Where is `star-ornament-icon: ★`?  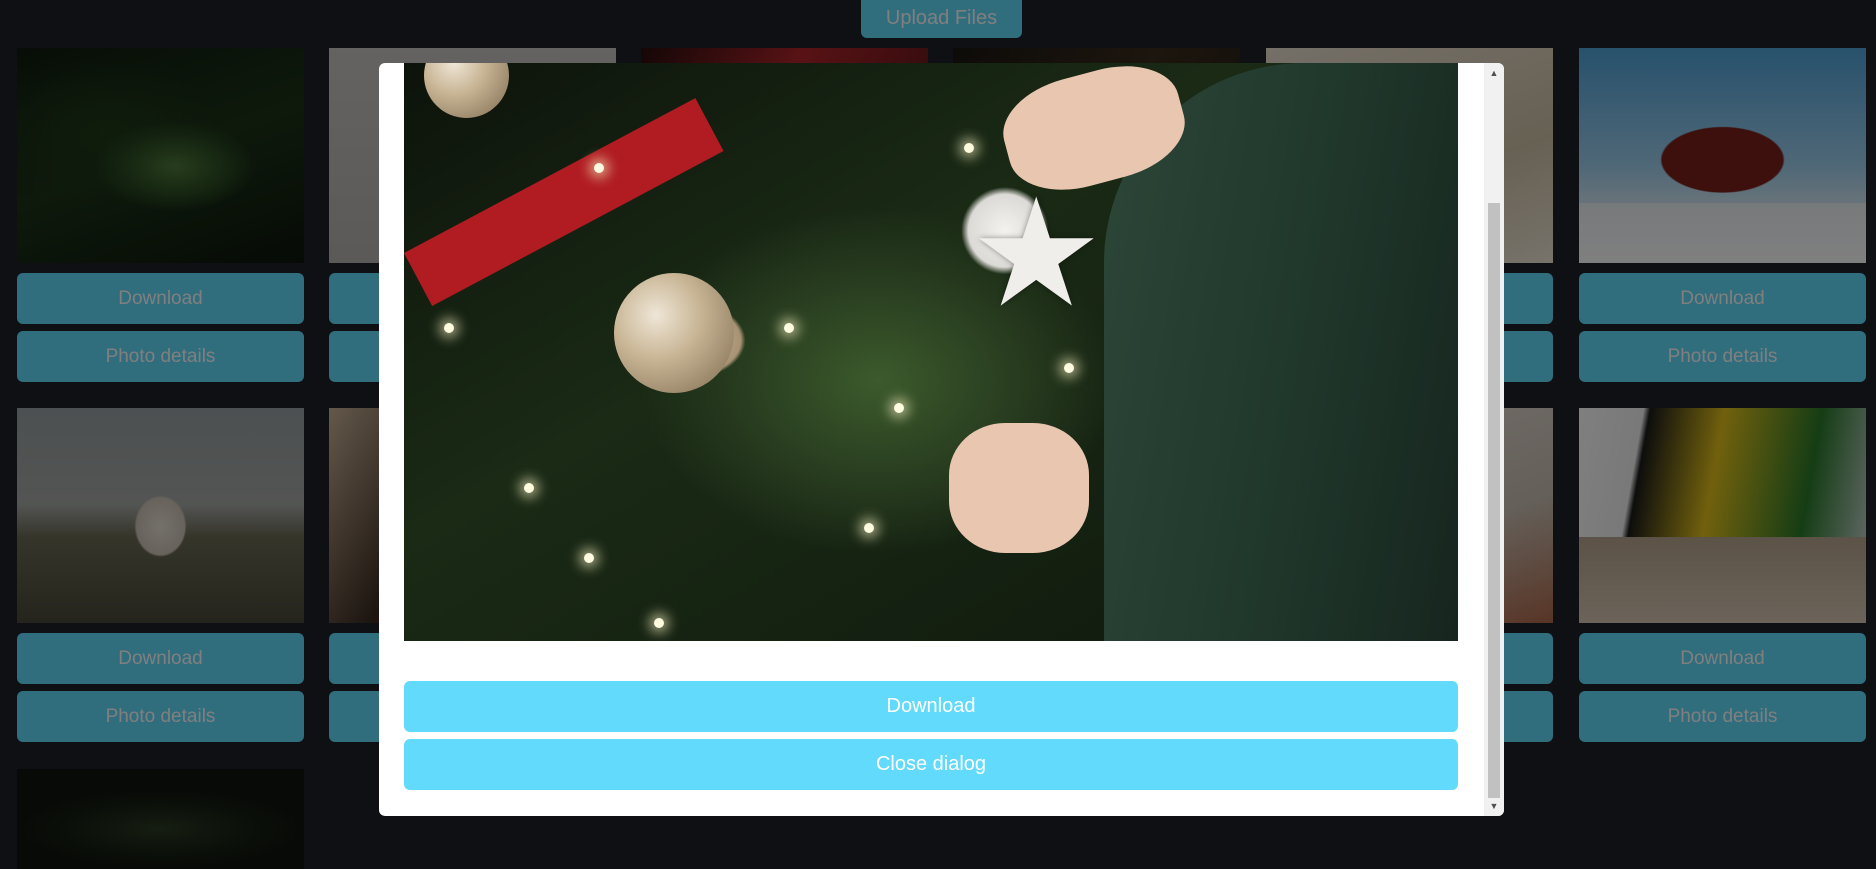 star-ornament-icon: ★ is located at coordinates (1036, 253).